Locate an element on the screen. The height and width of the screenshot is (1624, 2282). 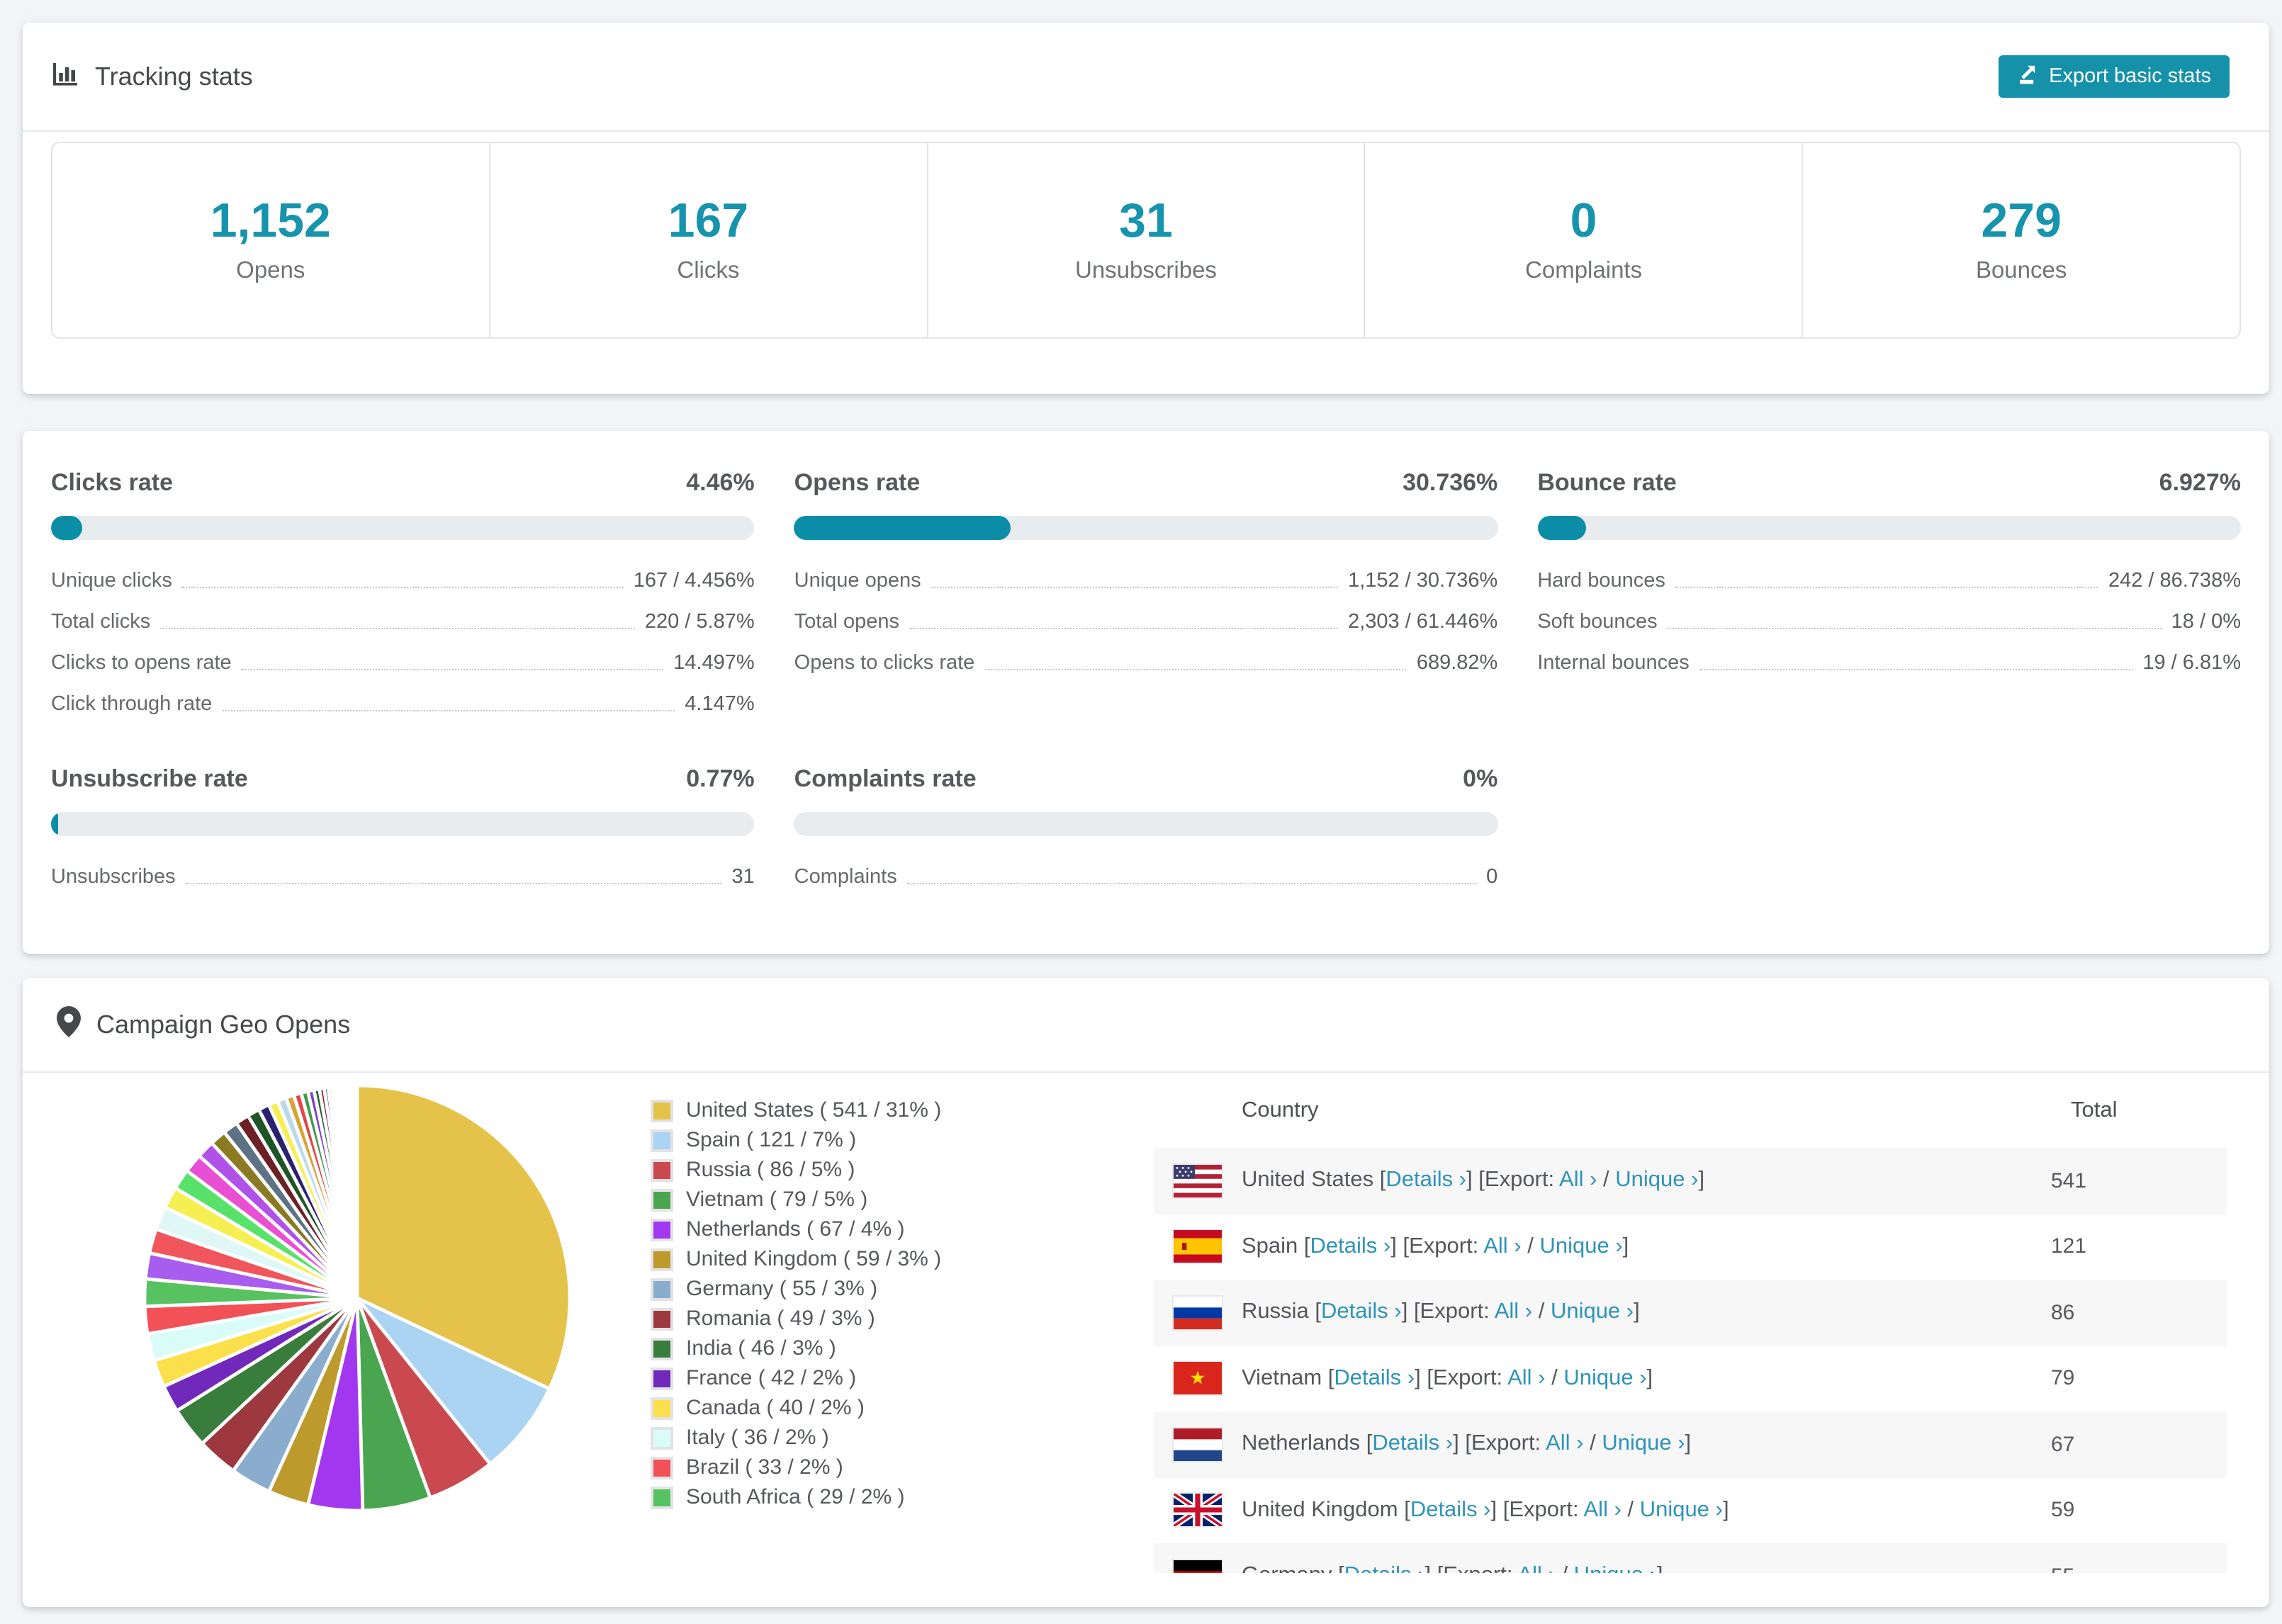
rate-row: Soft bounces 18 / 0% is located at coordinates (1889, 621).